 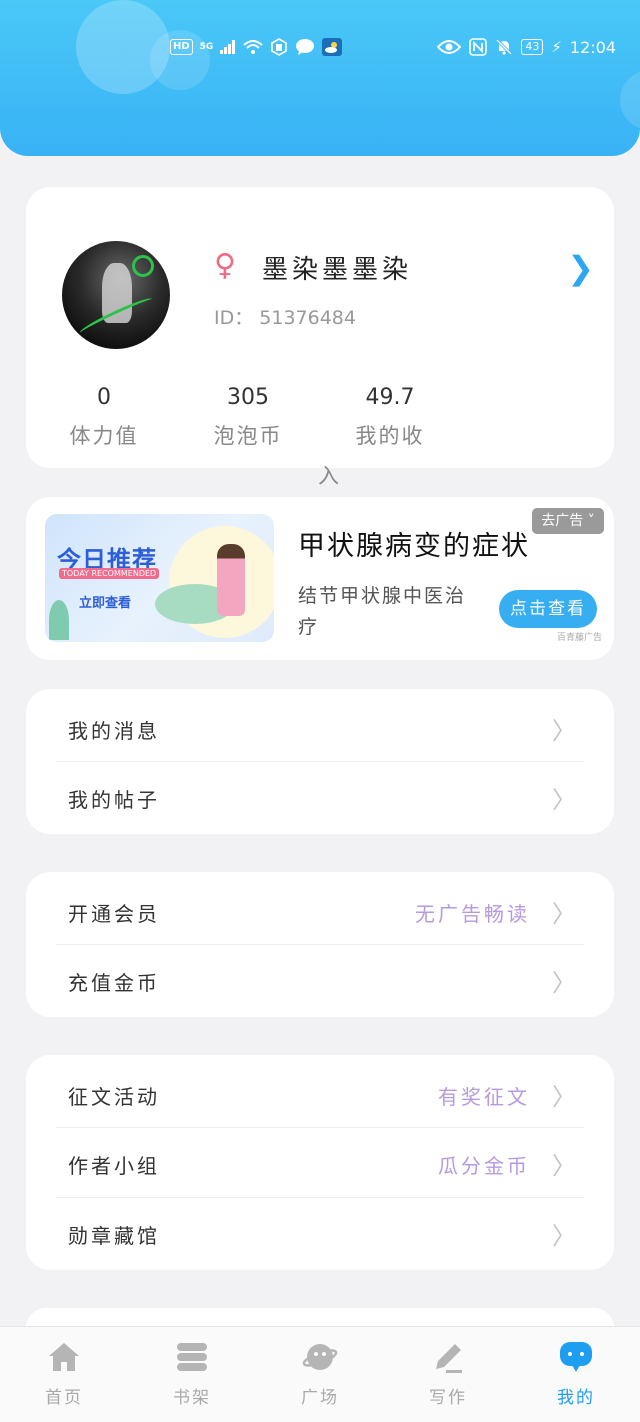 I want to click on header-background: HD 5G 43 ⚡ 12:04, so click(x=320, y=78).